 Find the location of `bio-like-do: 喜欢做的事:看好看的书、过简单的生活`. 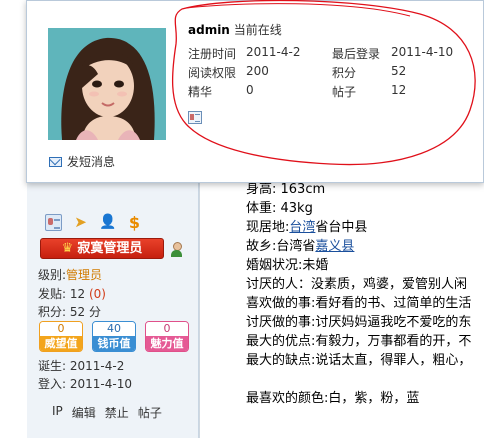

bio-like-do: 喜欢做的事:看好看的书、过简单的生活 is located at coordinates (359, 303).